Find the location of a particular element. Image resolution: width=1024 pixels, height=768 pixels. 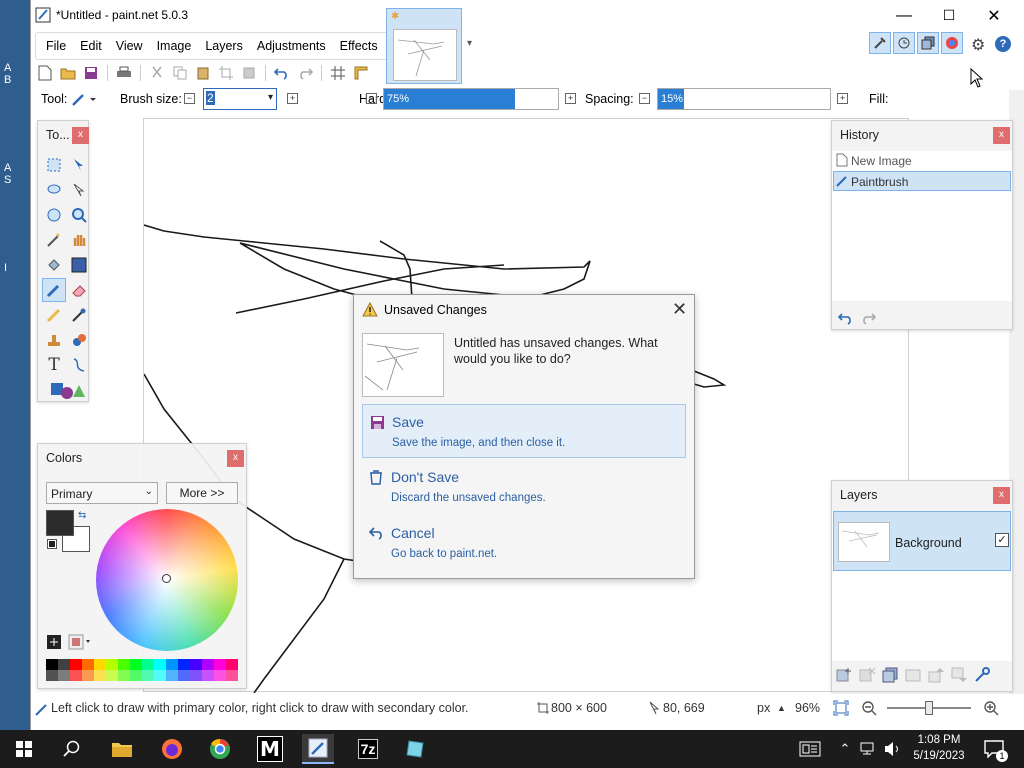

start-windows-icon is located at coordinates (24, 749).